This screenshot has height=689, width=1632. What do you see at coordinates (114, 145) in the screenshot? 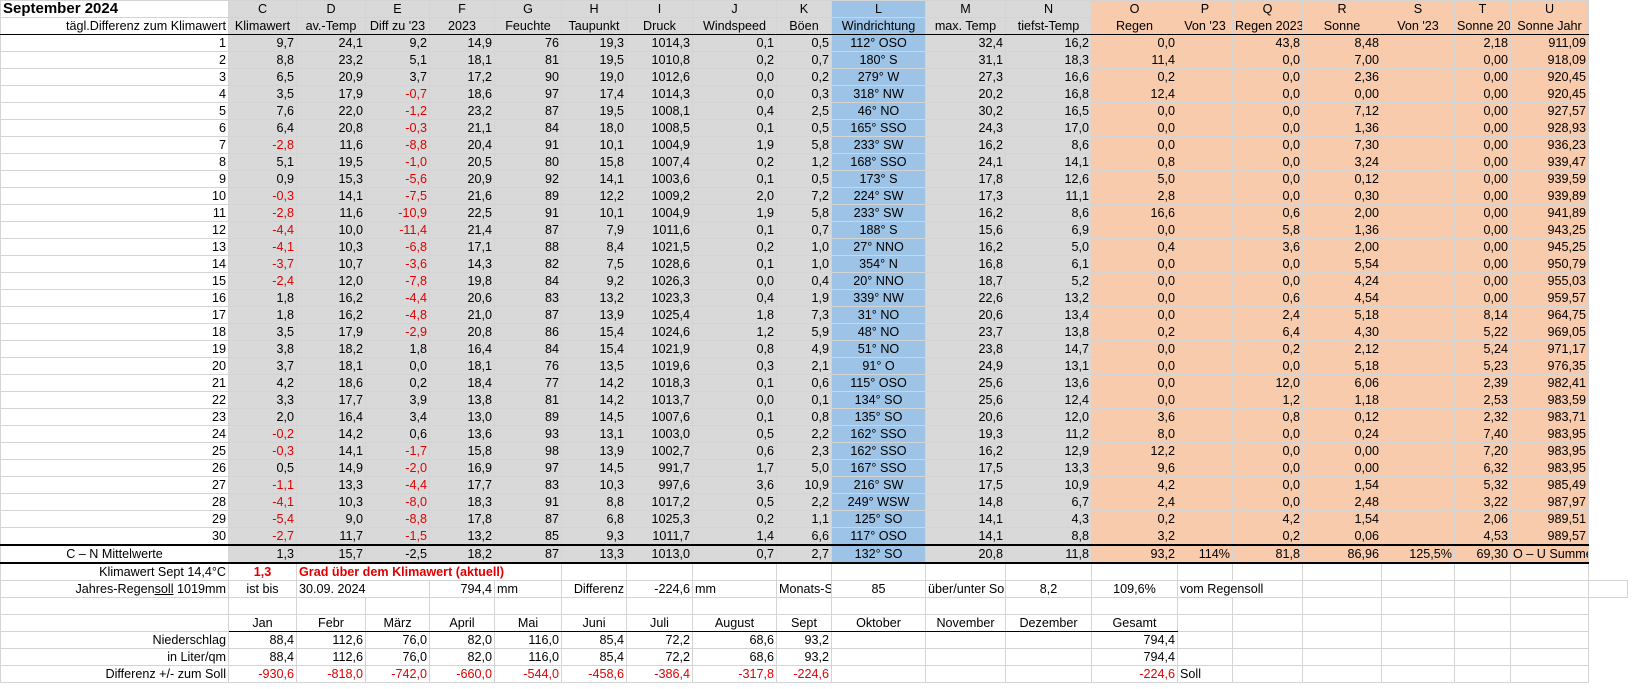
I see `day-number: 7` at bounding box center [114, 145].